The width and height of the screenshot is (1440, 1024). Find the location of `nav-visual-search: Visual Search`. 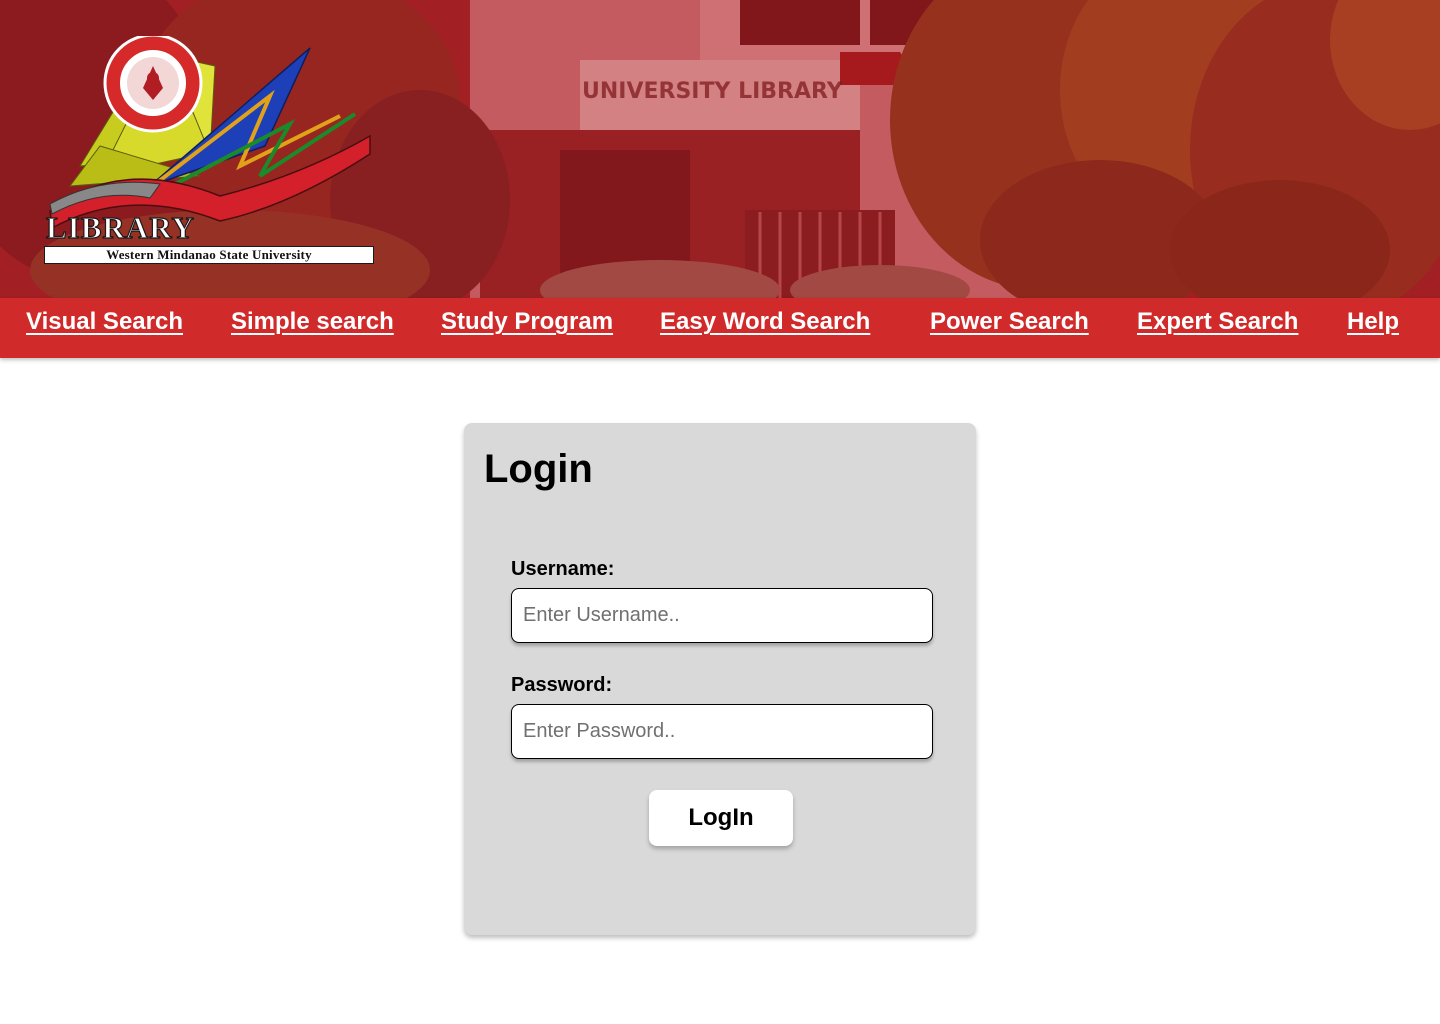

nav-visual-search: Visual Search is located at coordinates (104, 322).